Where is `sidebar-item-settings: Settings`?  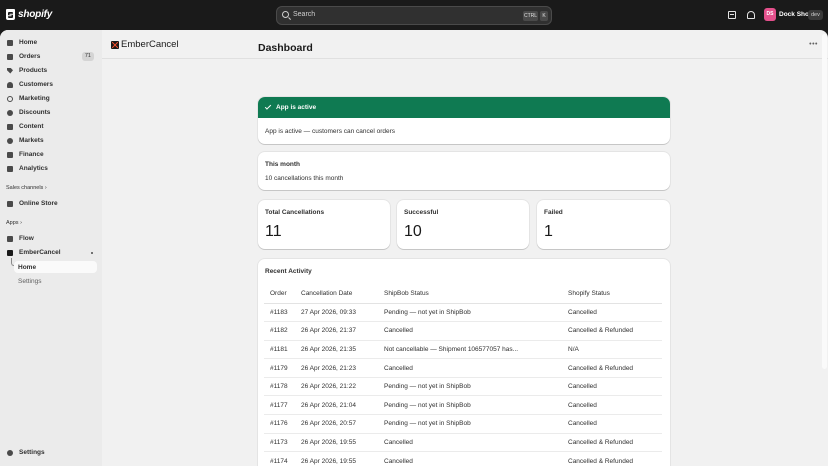
sidebar-item-settings: Settings is located at coordinates (50, 452).